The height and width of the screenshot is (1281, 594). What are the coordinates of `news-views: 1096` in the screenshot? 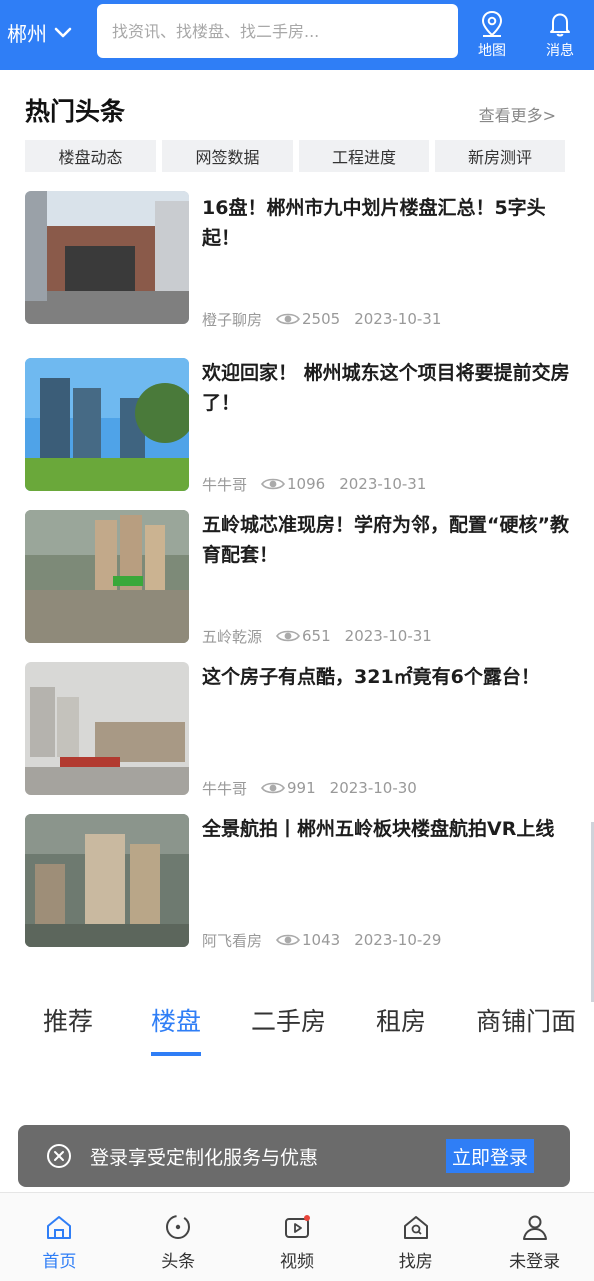 It's located at (306, 484).